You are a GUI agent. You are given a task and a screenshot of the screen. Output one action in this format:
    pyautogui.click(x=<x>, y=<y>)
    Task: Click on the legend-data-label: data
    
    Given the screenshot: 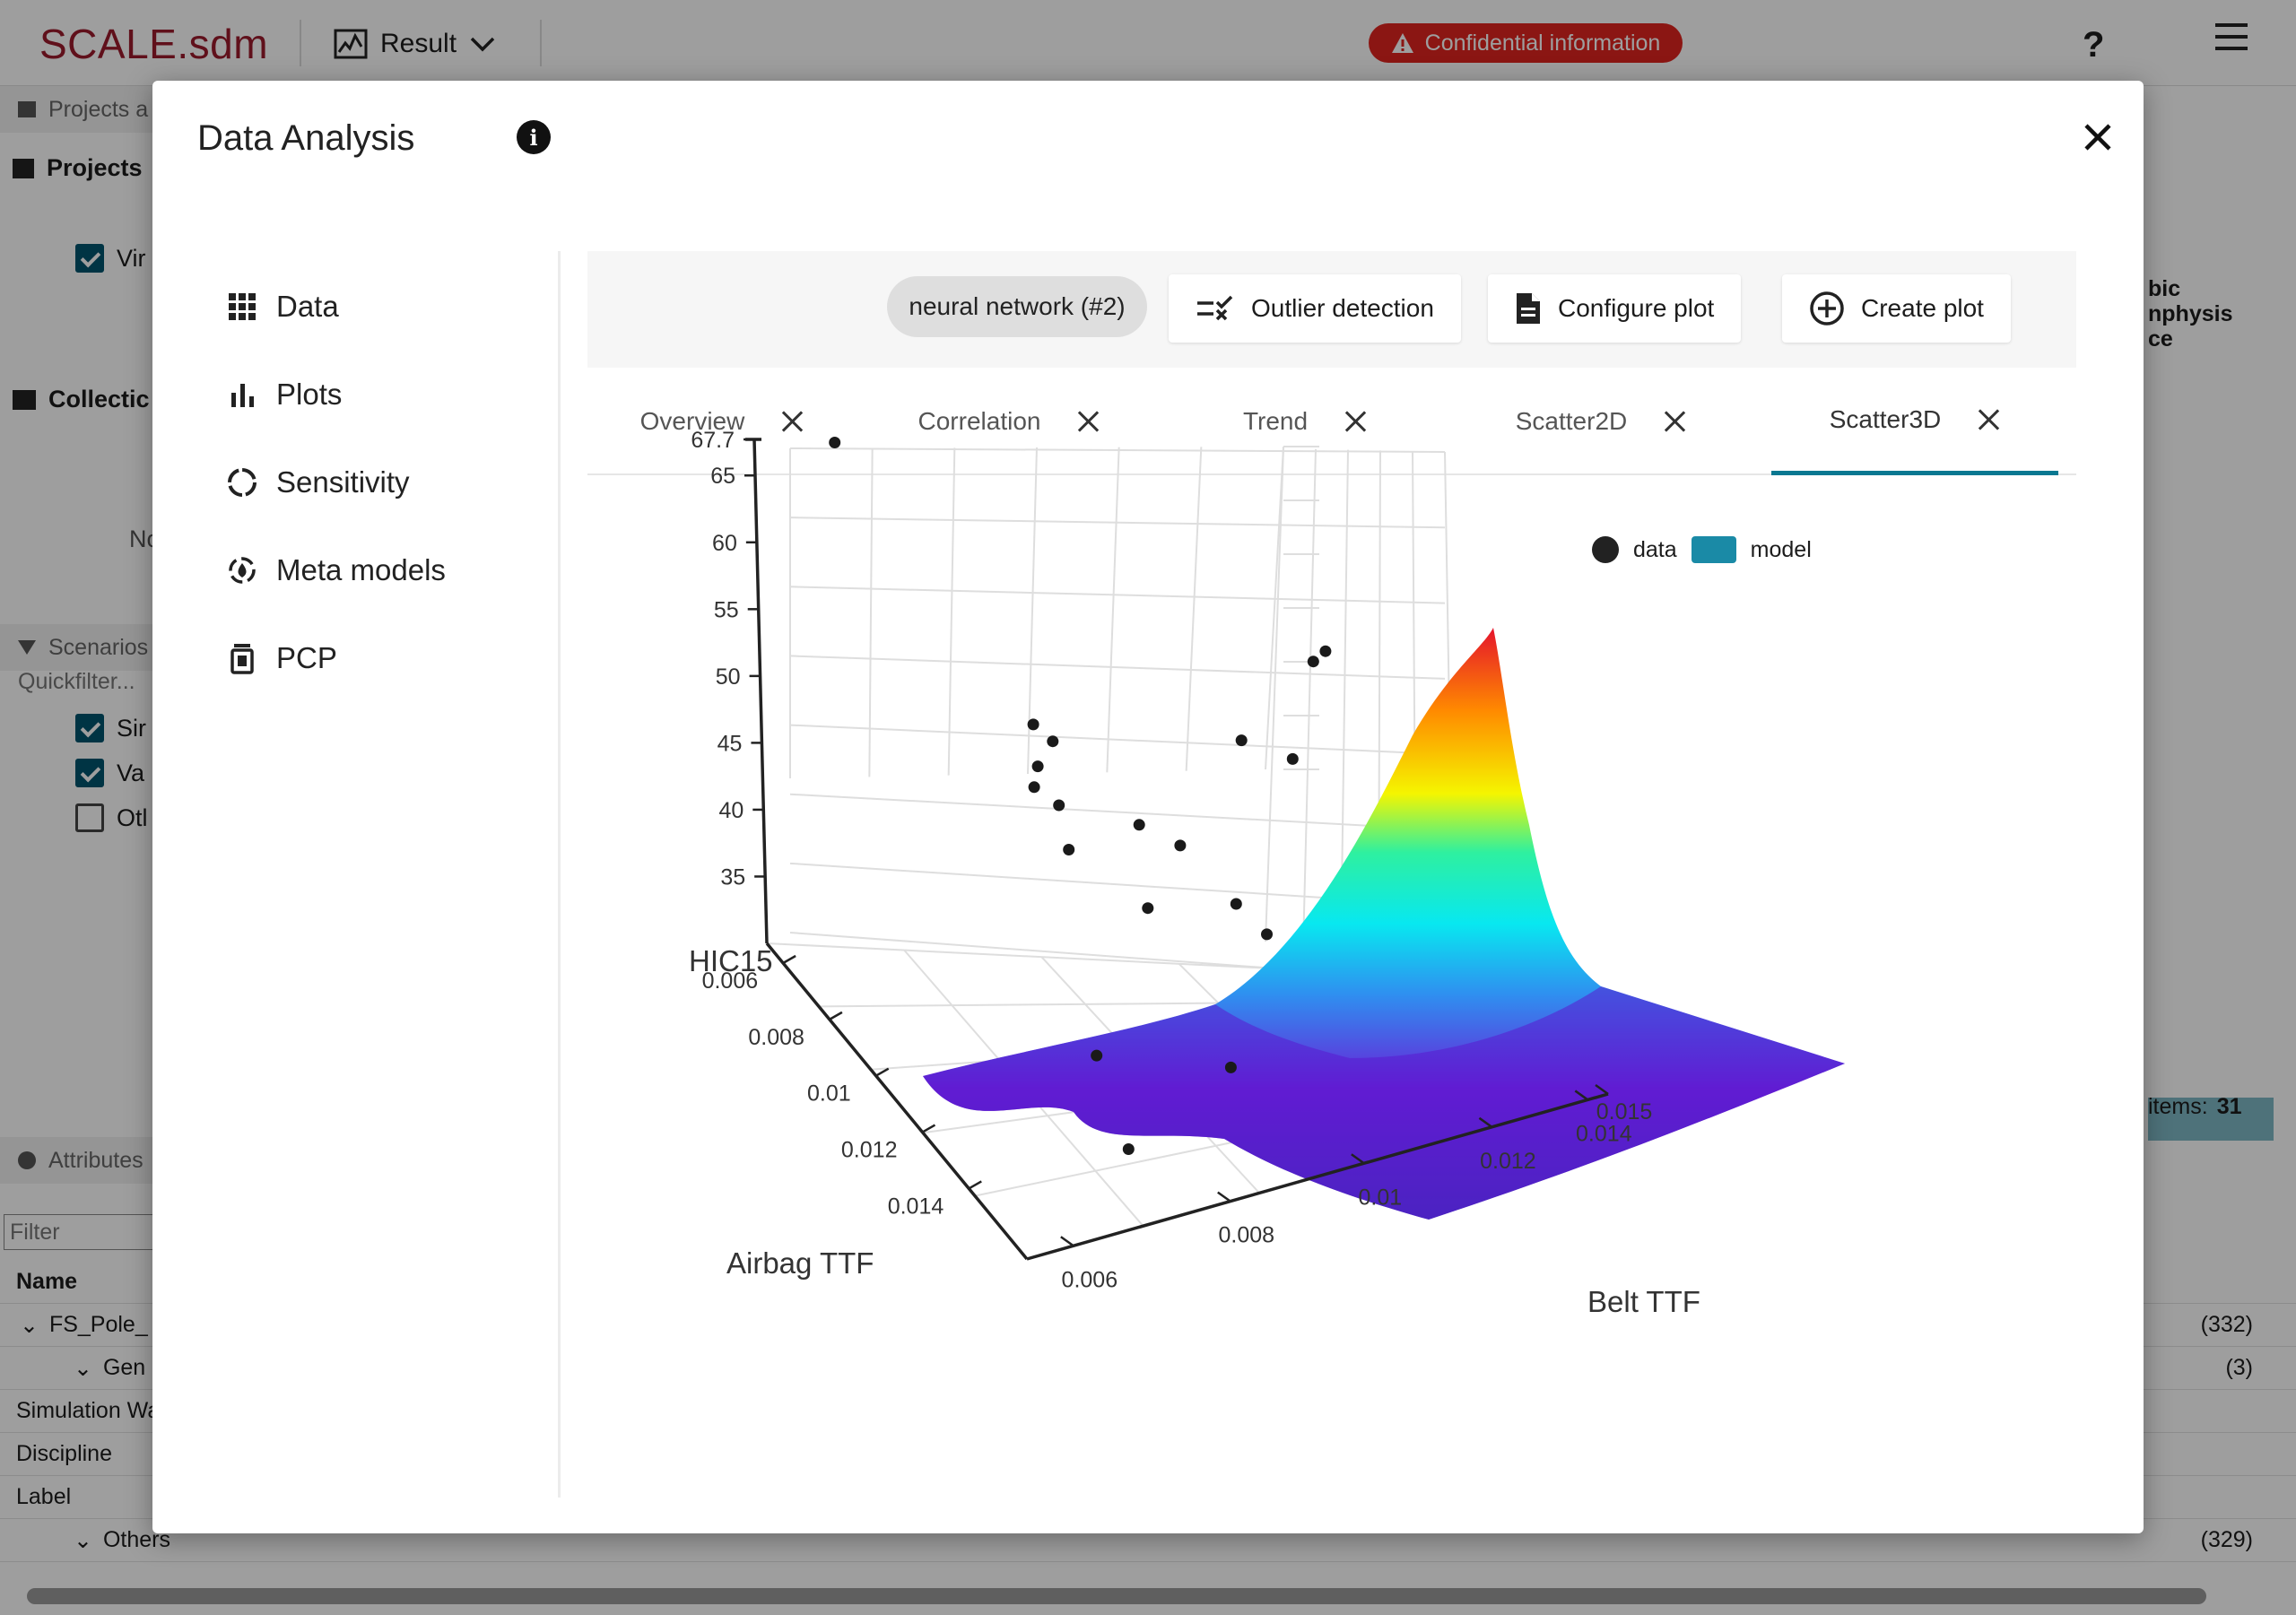 What is the action you would take?
    pyautogui.click(x=1655, y=550)
    